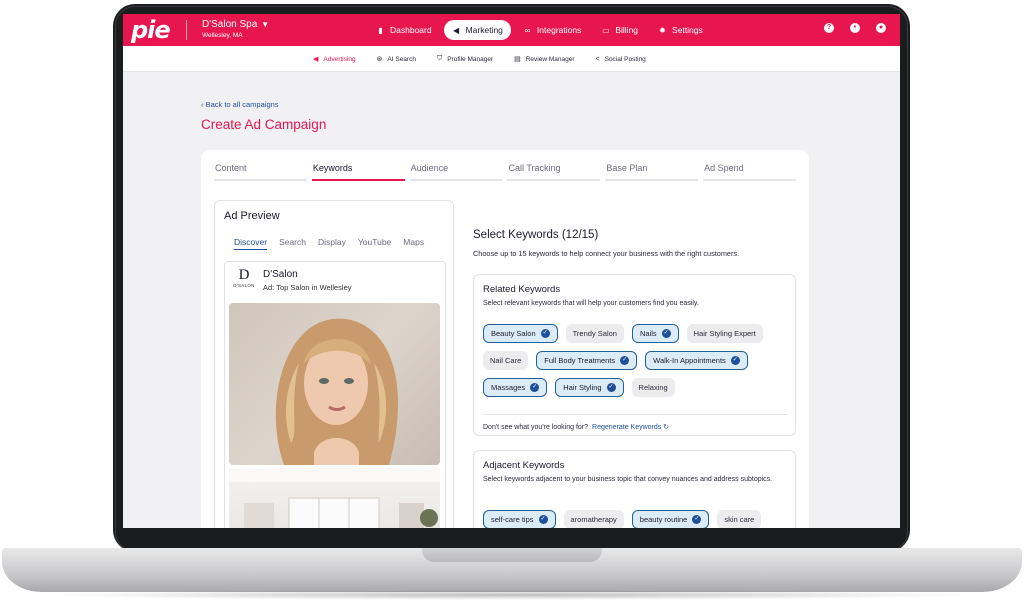 This screenshot has width=1024, height=607. Describe the element at coordinates (515, 387) in the screenshot. I see `keyword-chip: Massages ✓` at that location.